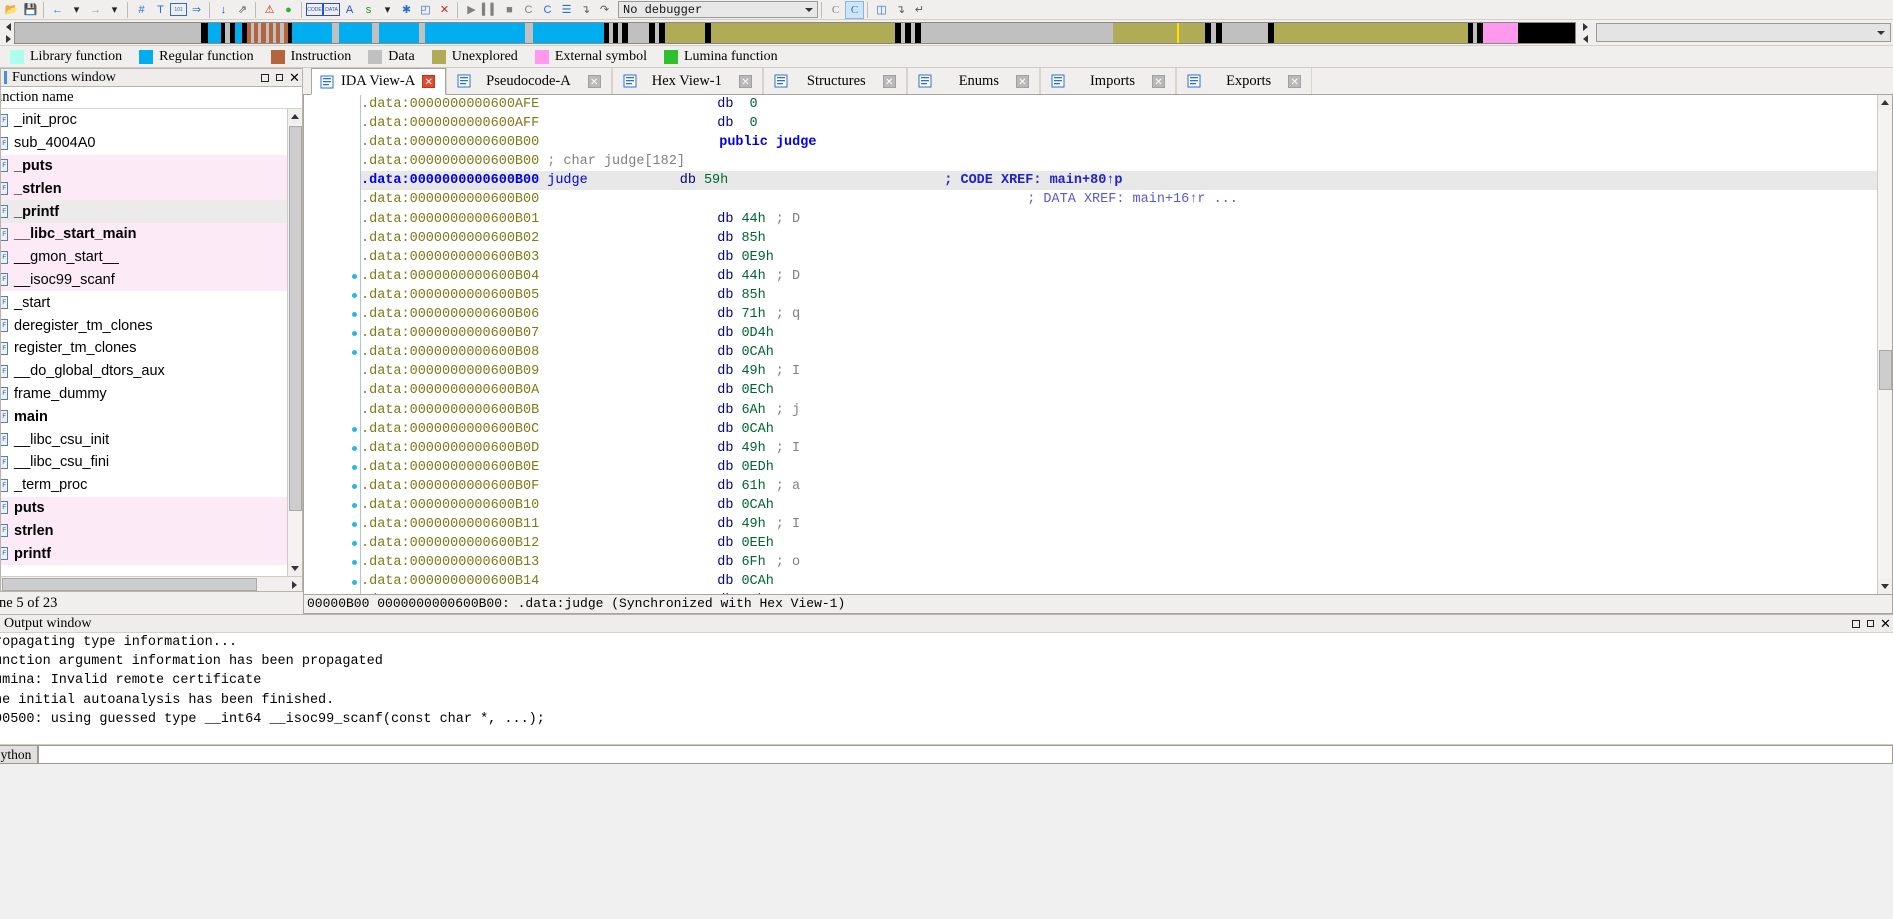 The image size is (1893, 919). Describe the element at coordinates (1119, 314) in the screenshot. I see `disassembly-line: .data:0000000000600B06 db 71h ; q` at that location.